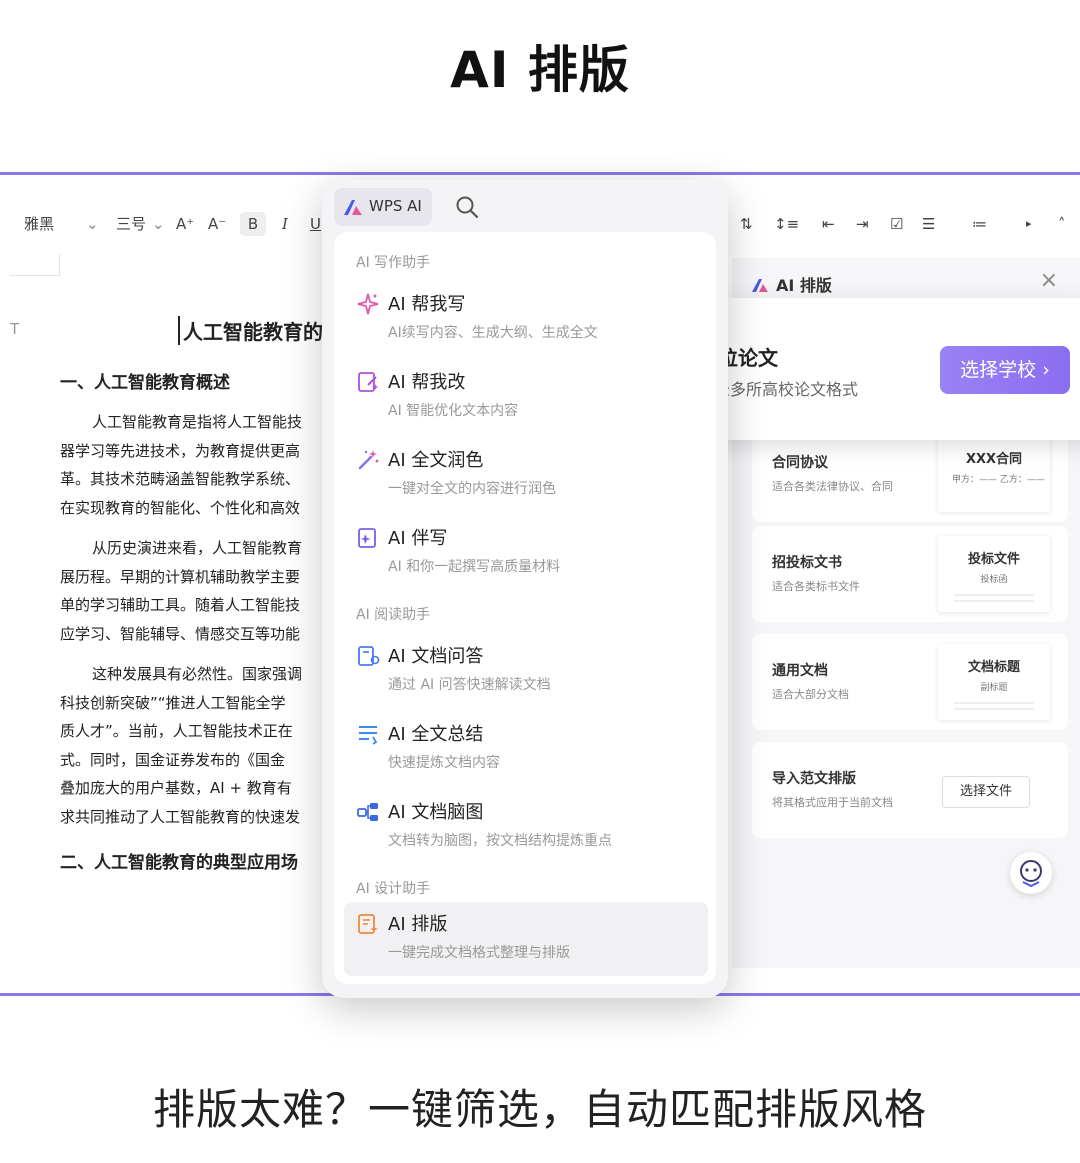  What do you see at coordinates (979, 224) in the screenshot?
I see `numbered-list-icon: ≔` at bounding box center [979, 224].